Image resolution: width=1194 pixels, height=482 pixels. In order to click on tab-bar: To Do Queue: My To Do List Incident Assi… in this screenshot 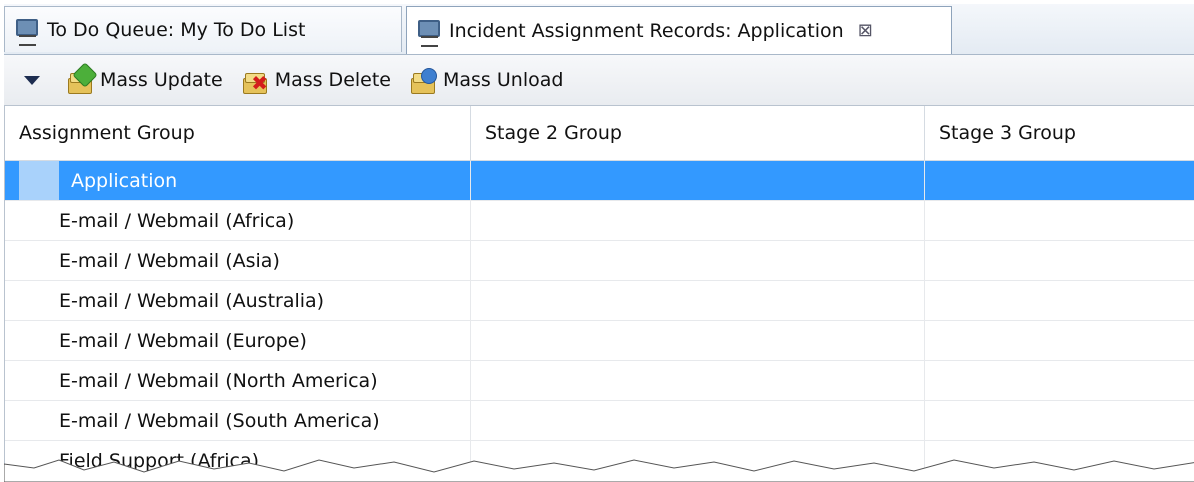, I will do `click(599, 29)`.